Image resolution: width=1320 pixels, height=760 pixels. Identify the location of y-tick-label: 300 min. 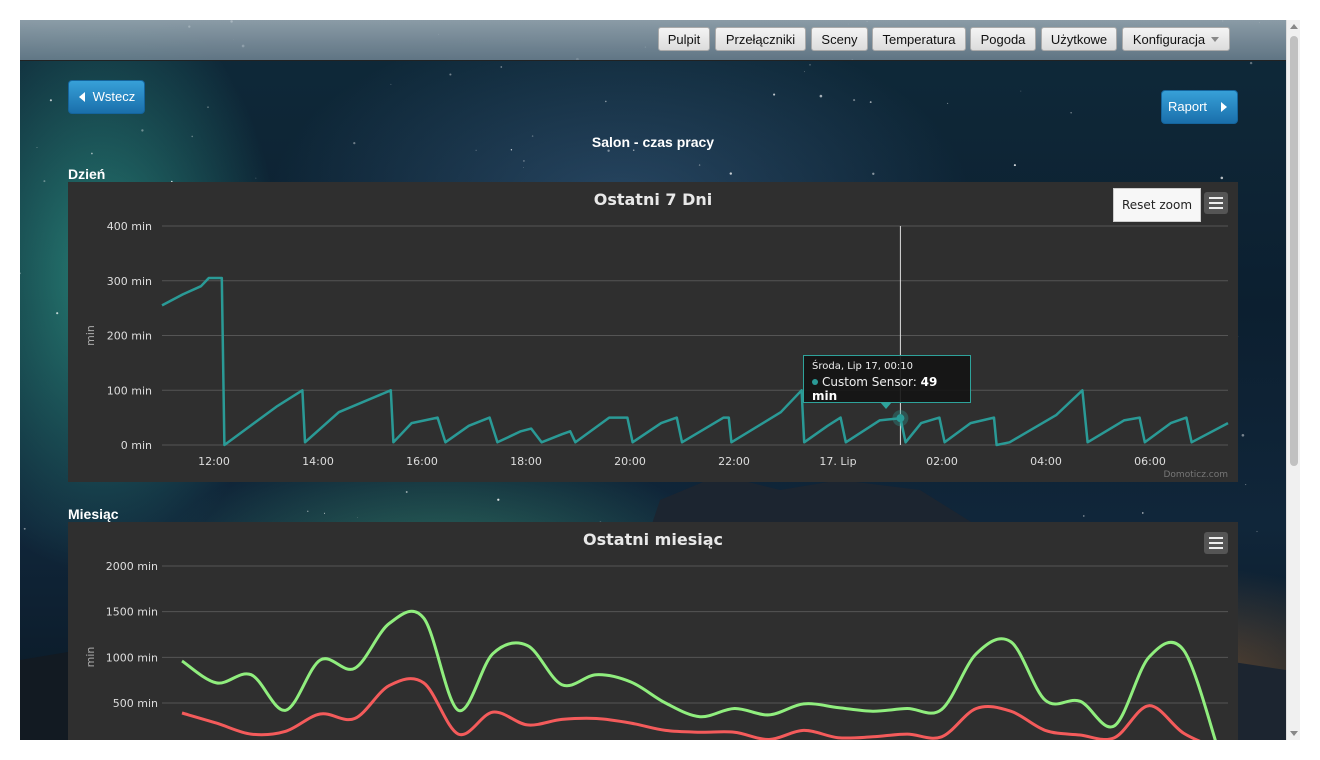
(129, 281).